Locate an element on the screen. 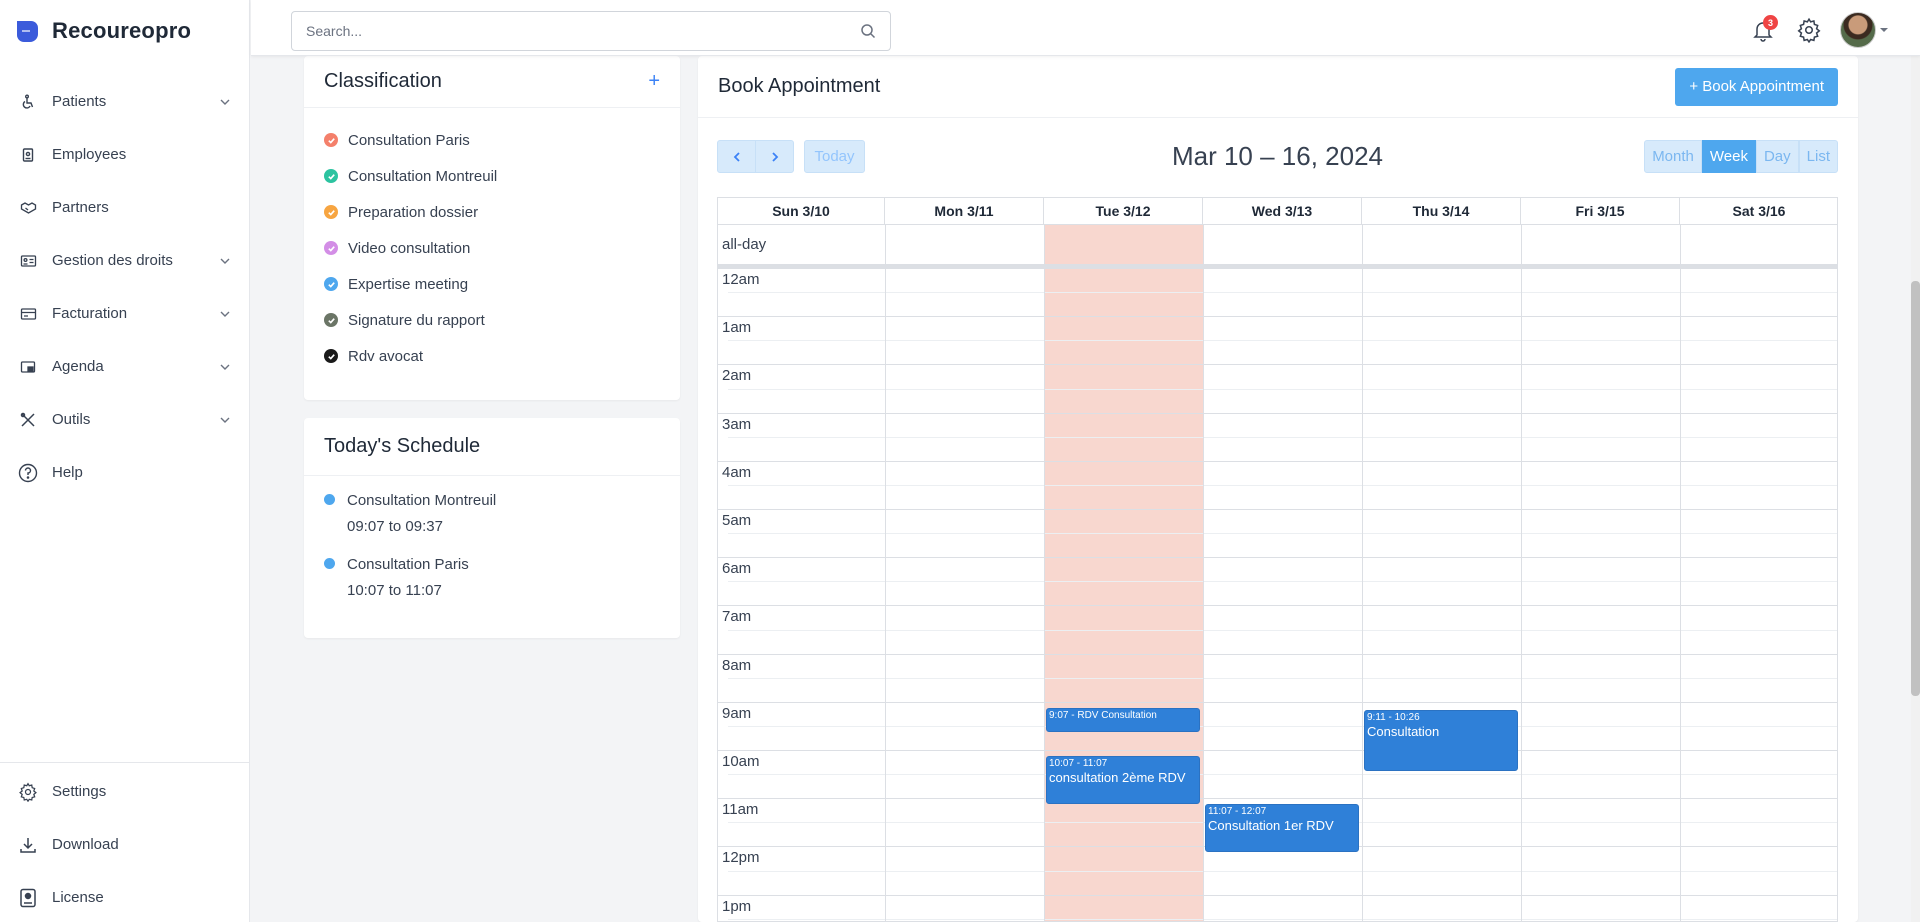 This screenshot has height=922, width=1920. notifications-button: 3 is located at coordinates (1763, 30).